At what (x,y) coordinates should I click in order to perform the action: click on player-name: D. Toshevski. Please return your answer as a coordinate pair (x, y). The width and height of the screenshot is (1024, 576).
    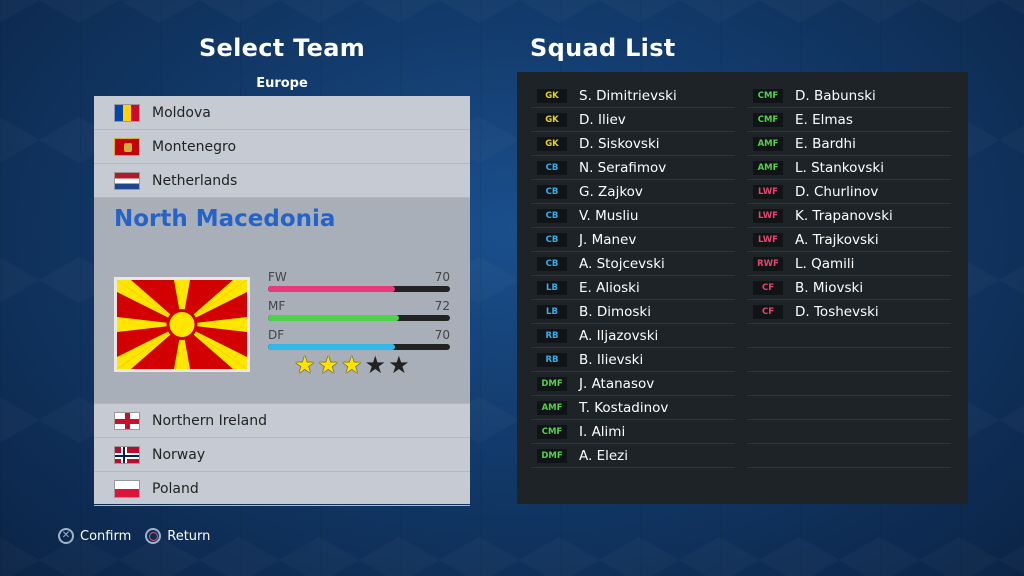
    Looking at the image, I should click on (837, 311).